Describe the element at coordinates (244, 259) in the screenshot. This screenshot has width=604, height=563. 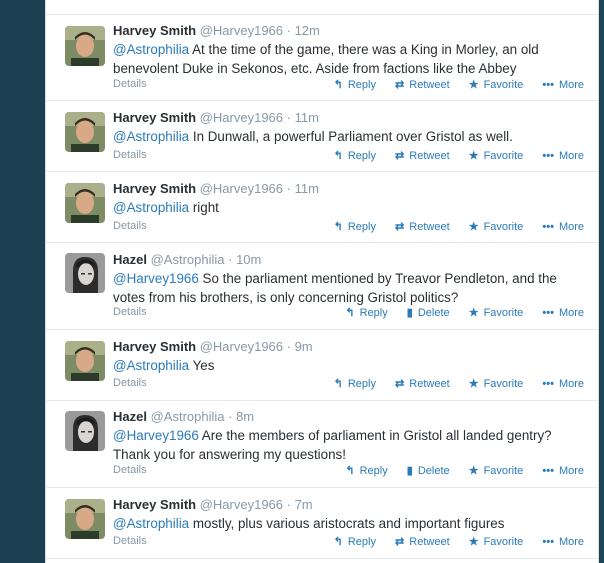
I see `timestamp: · 10m` at that location.